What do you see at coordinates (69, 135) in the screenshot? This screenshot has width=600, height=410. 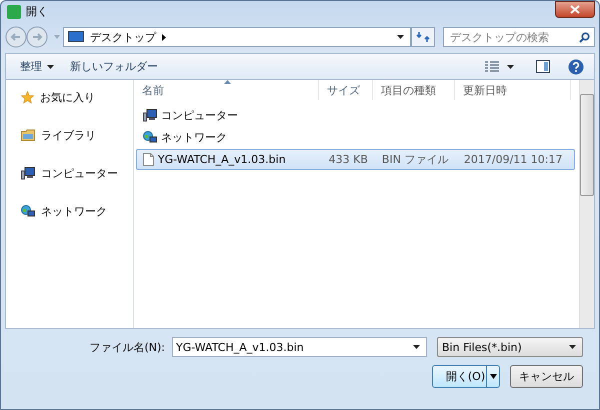 I see `sidebar-item: ライブラリ` at bounding box center [69, 135].